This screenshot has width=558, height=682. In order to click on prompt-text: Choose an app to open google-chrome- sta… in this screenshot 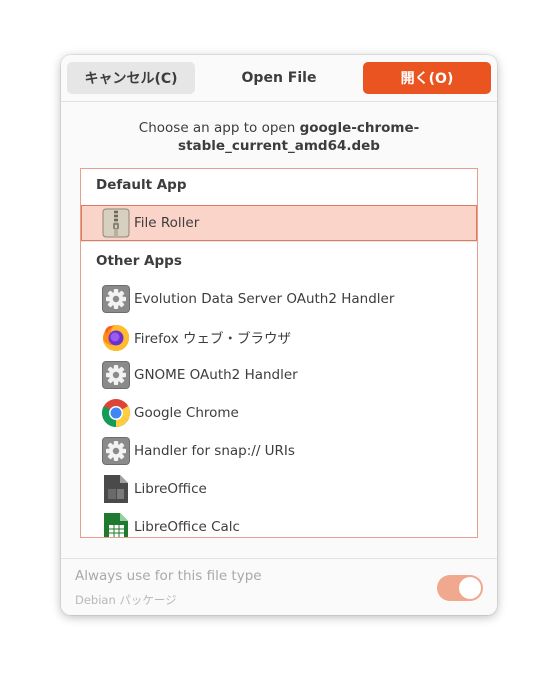, I will do `click(279, 137)`.